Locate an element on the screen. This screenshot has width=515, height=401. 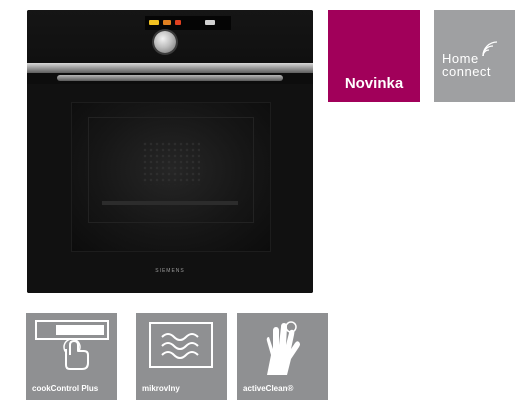
home-connect-line2: connect is located at coordinates (467, 71).